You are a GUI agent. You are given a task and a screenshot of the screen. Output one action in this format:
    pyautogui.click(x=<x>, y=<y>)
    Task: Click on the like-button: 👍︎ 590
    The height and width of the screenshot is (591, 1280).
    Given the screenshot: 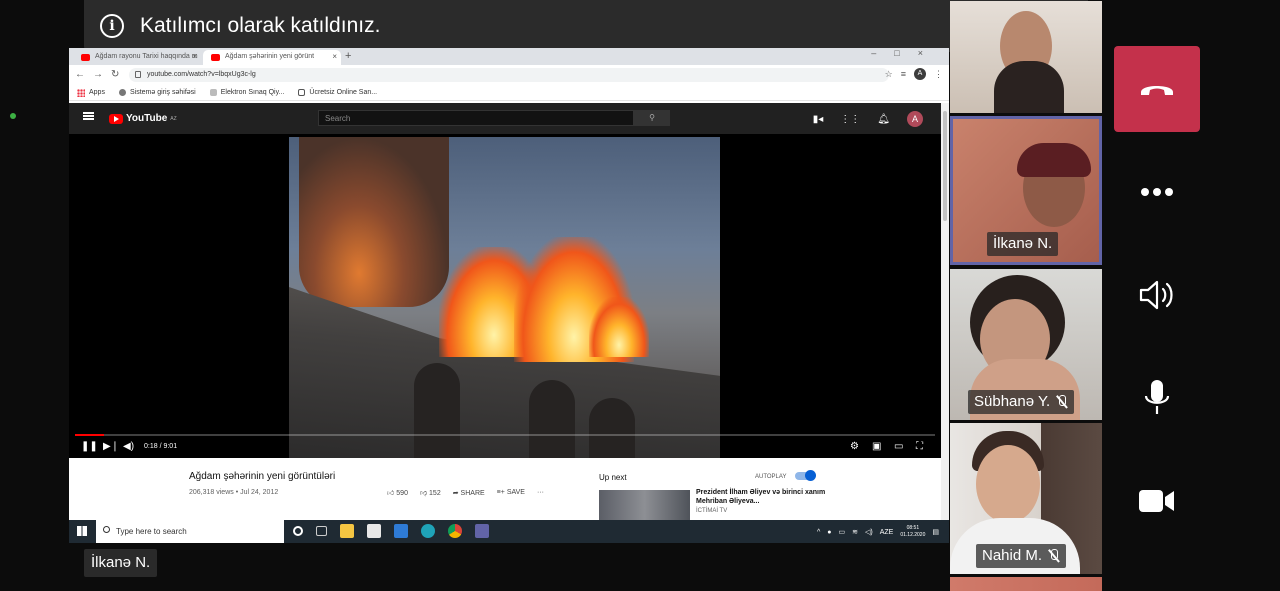 What is the action you would take?
    pyautogui.click(x=397, y=492)
    